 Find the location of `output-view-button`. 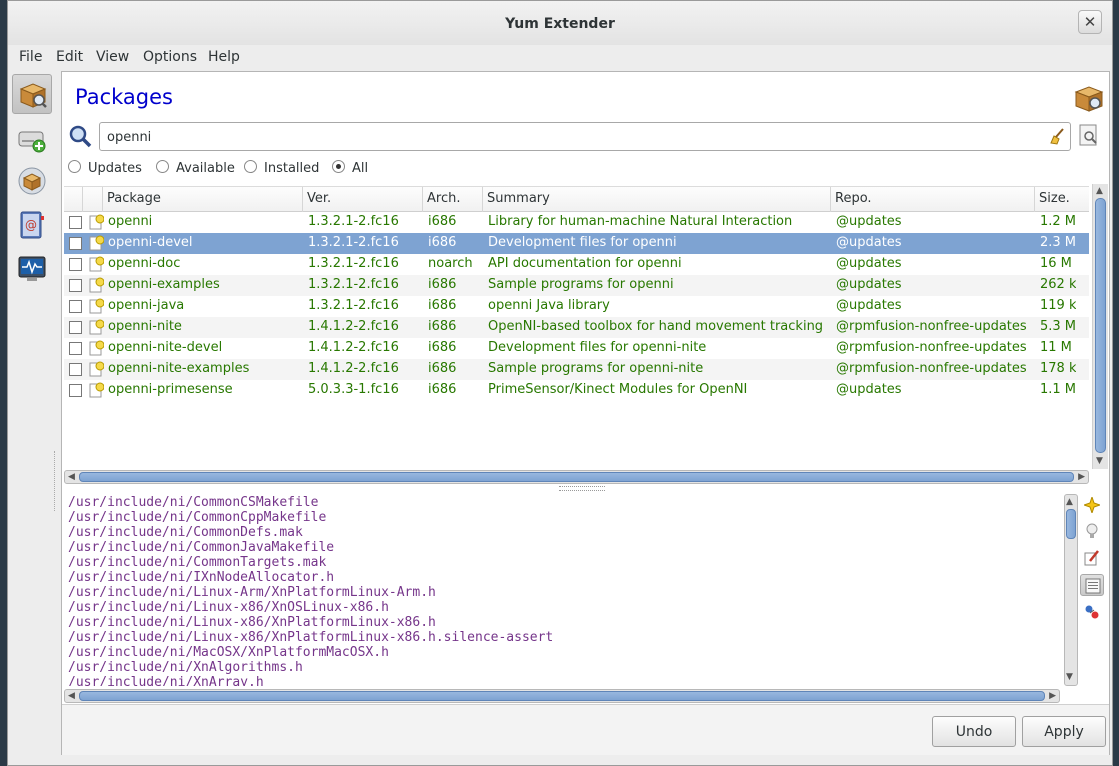

output-view-button is located at coordinates (32, 268).